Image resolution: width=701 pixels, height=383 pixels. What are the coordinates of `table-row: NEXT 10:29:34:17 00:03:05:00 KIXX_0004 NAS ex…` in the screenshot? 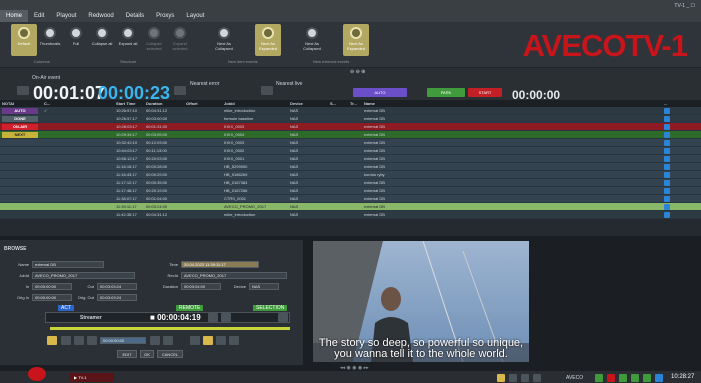 It's located at (350, 135).